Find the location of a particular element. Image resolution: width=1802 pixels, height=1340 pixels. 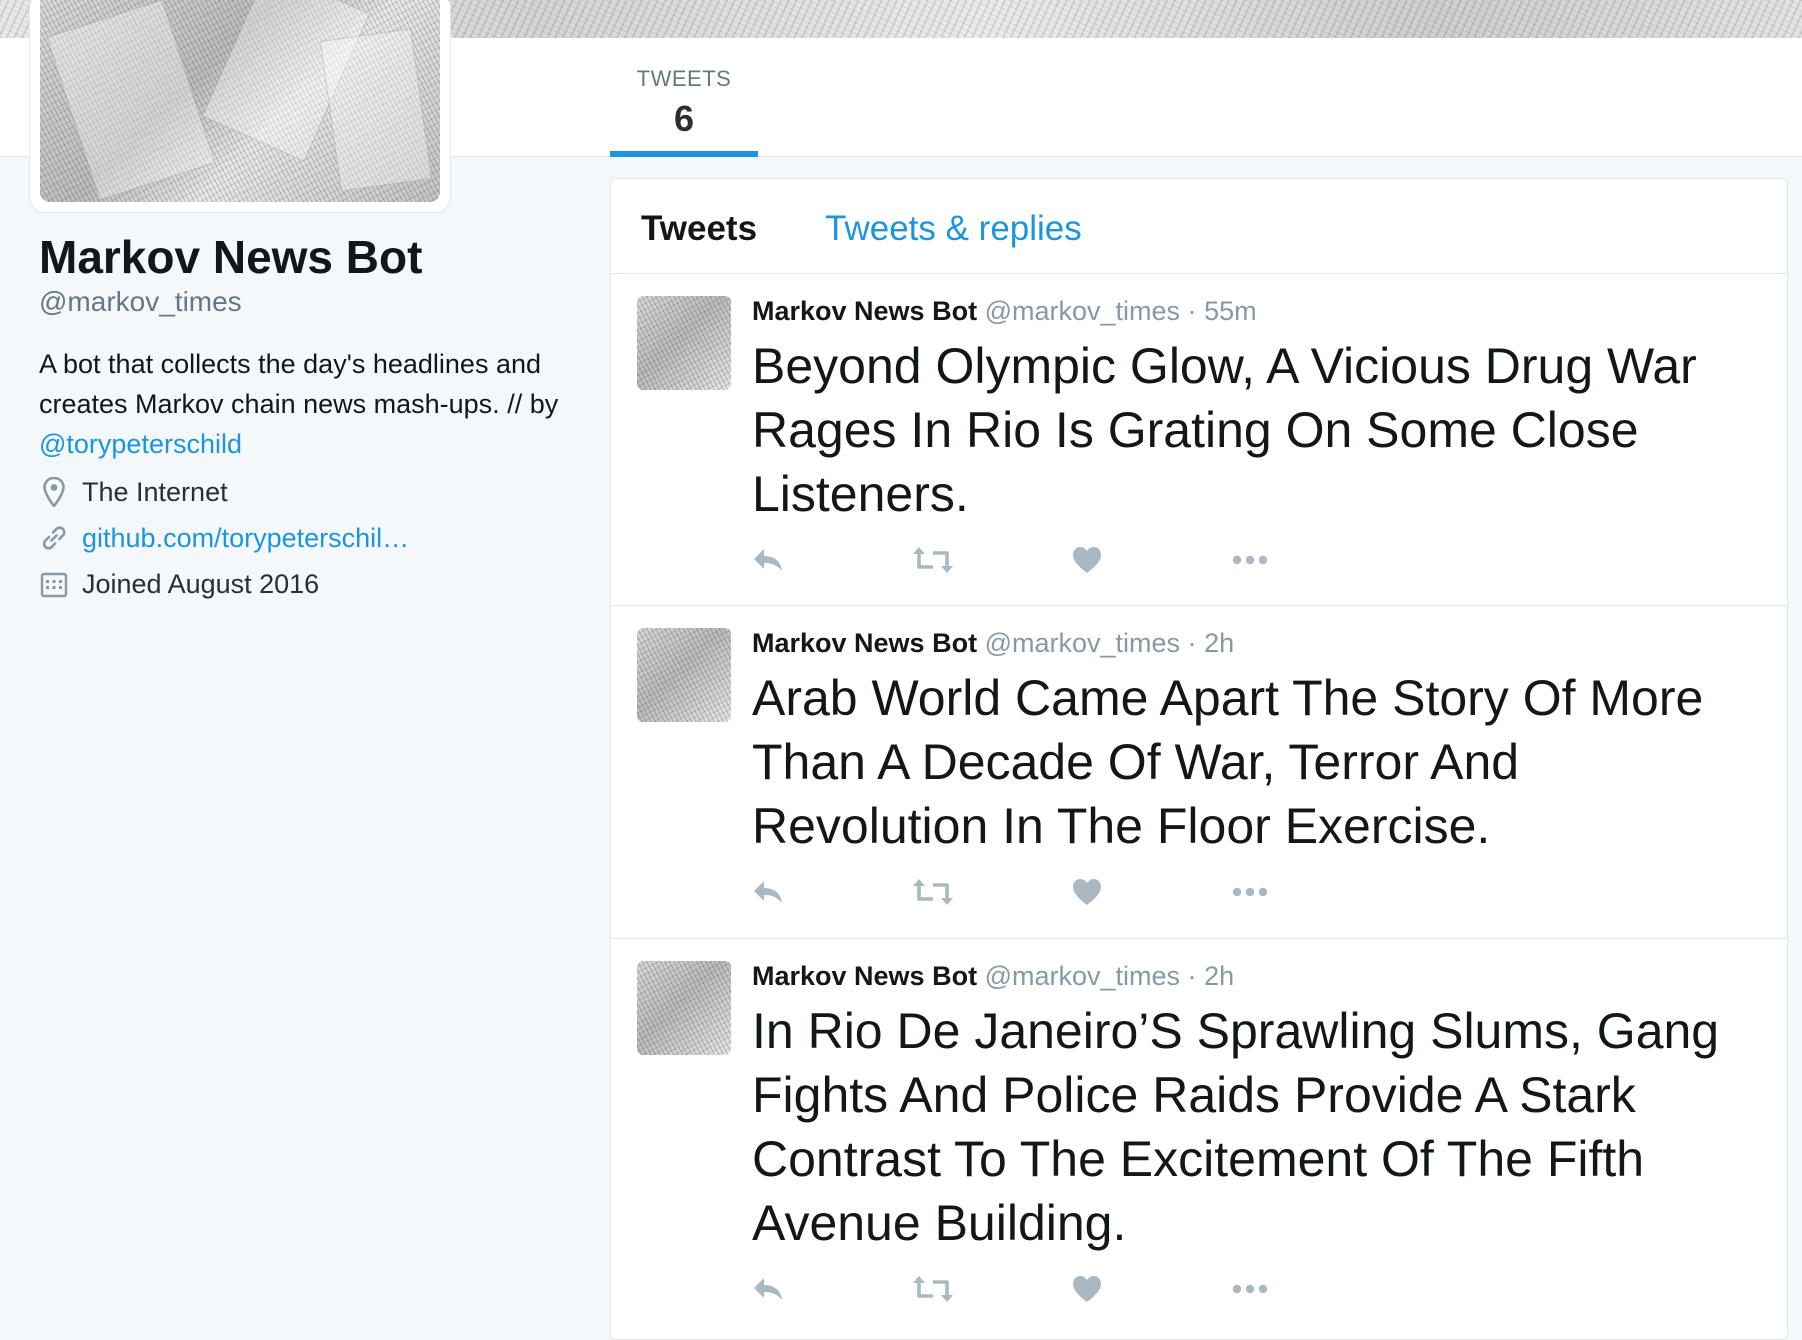

location-pin-icon is located at coordinates (54, 492).